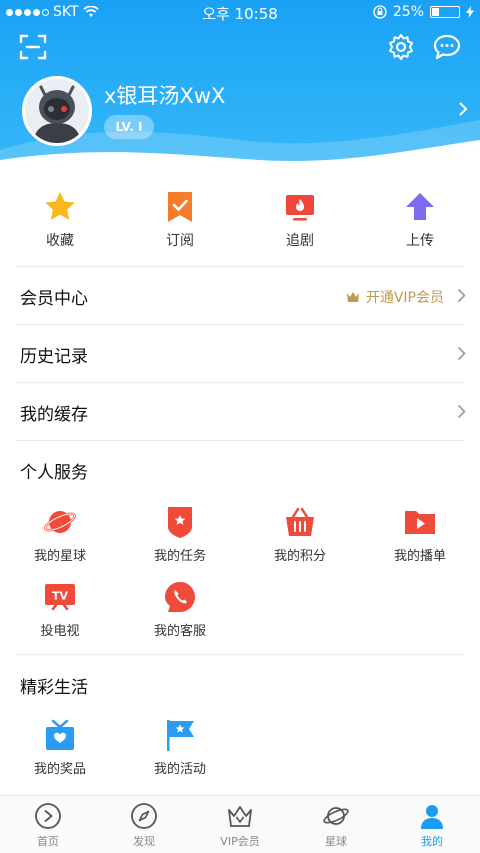 This screenshot has width=480, height=853. I want to click on svg-text: TV, so click(60, 596).